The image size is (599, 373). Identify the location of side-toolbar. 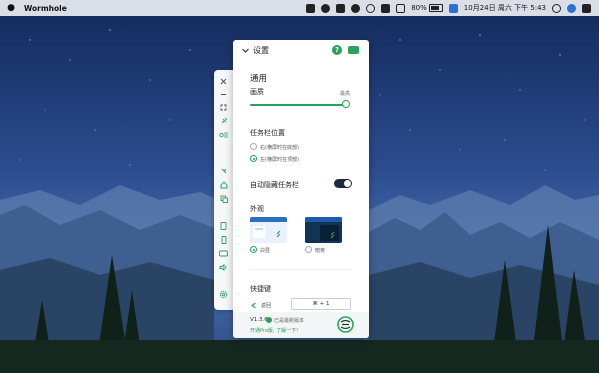
(223, 190).